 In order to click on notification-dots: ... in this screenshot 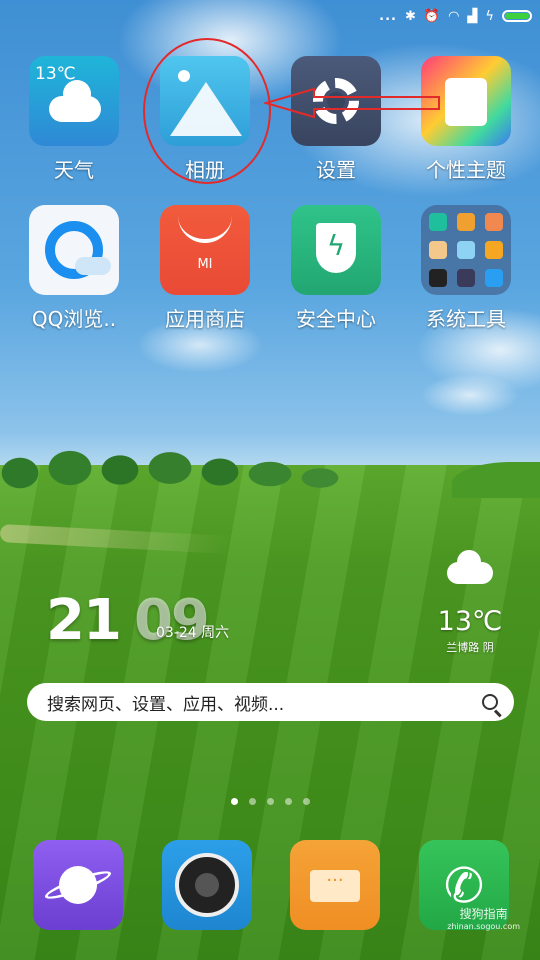, I will do `click(388, 16)`.